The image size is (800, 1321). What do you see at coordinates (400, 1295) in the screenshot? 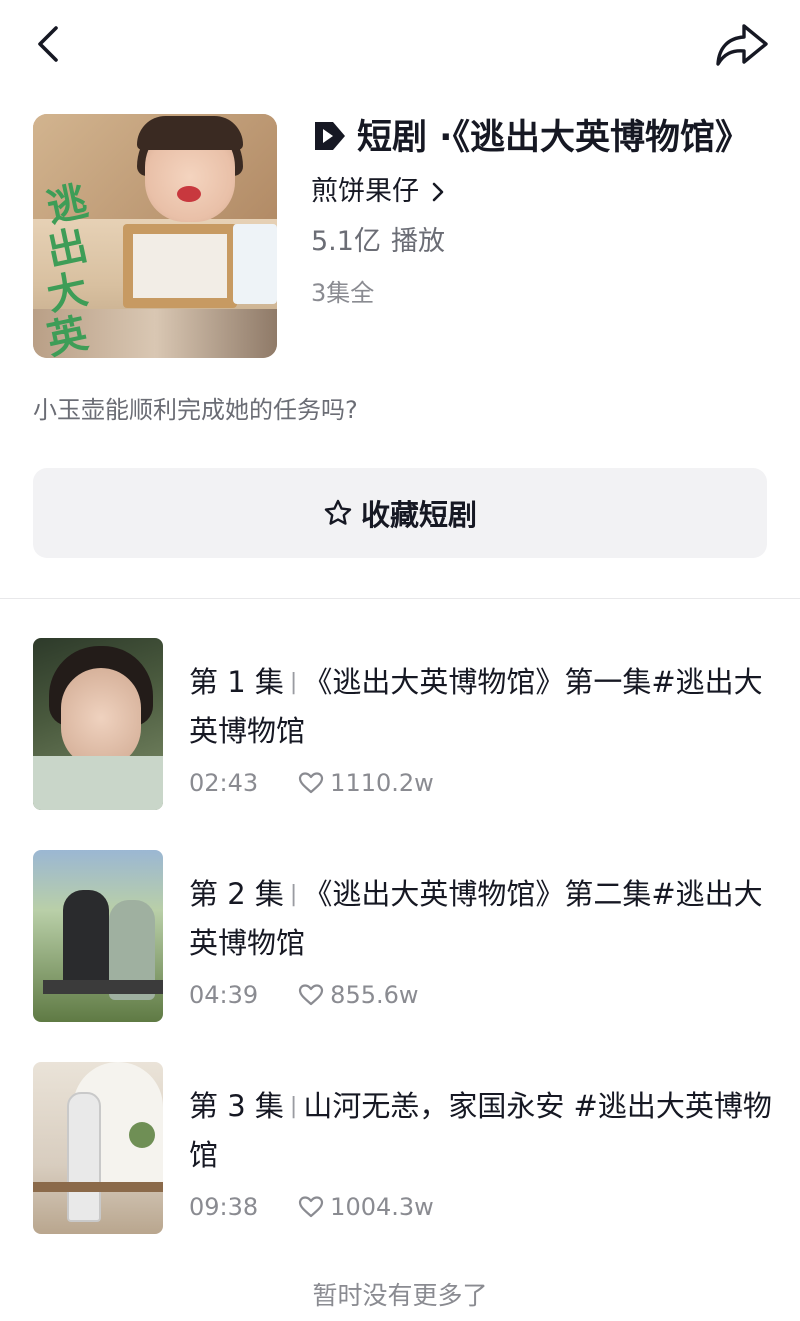
I see `no-more-content-text: 暂时没有更多了` at bounding box center [400, 1295].